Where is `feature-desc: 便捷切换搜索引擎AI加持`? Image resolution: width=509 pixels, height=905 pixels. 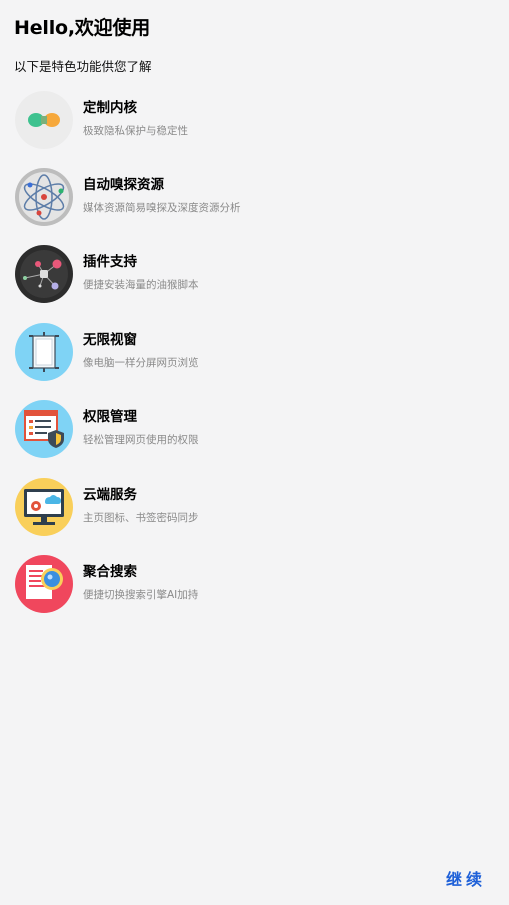
feature-desc: 便捷切换搜索引擎AI加持 is located at coordinates (141, 595).